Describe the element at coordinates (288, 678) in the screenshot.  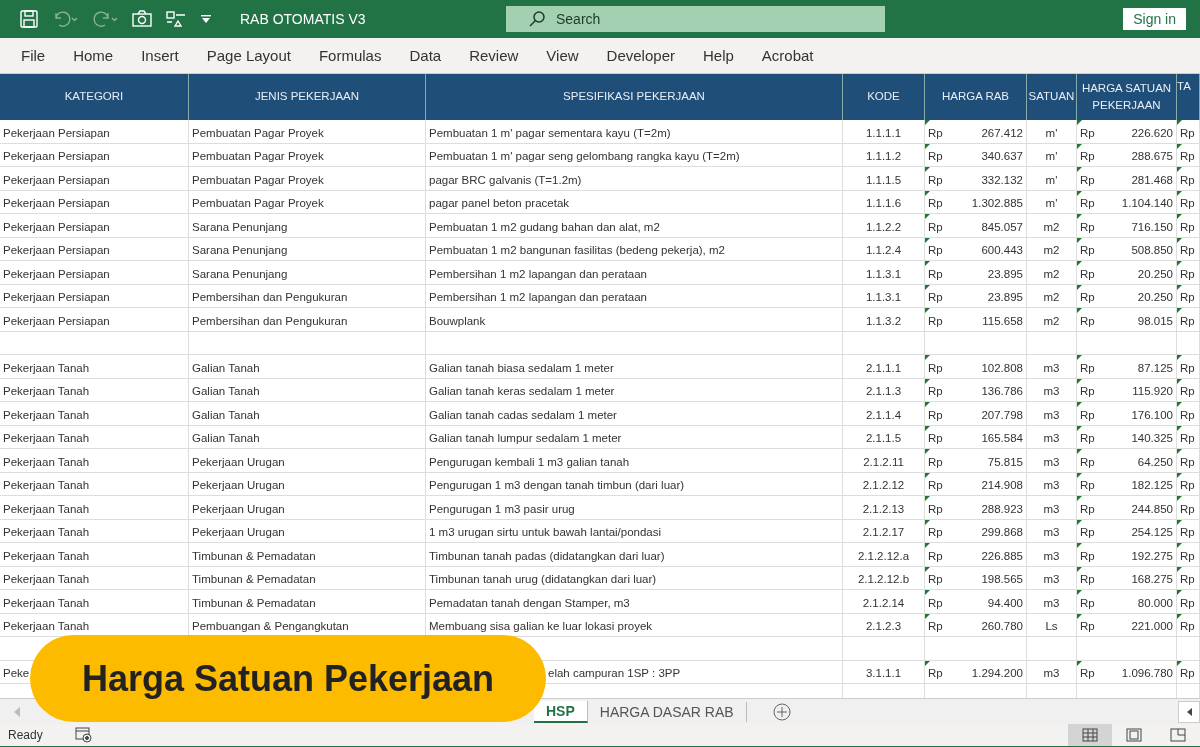
I see `title-banner: Harga Satuan Pekerjaan` at that location.